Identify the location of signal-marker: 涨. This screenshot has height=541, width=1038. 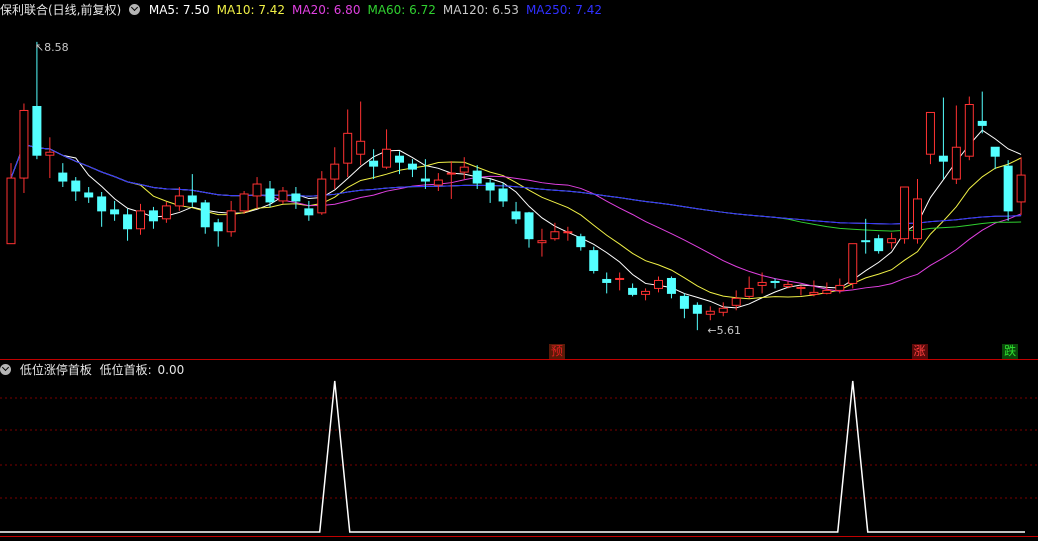
(919, 351).